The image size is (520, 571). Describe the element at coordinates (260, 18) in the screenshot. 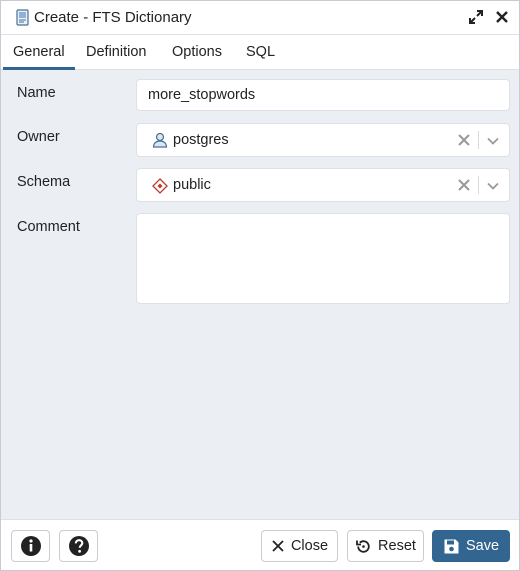

I see `title-bar: Create - FTS Dictionary` at that location.